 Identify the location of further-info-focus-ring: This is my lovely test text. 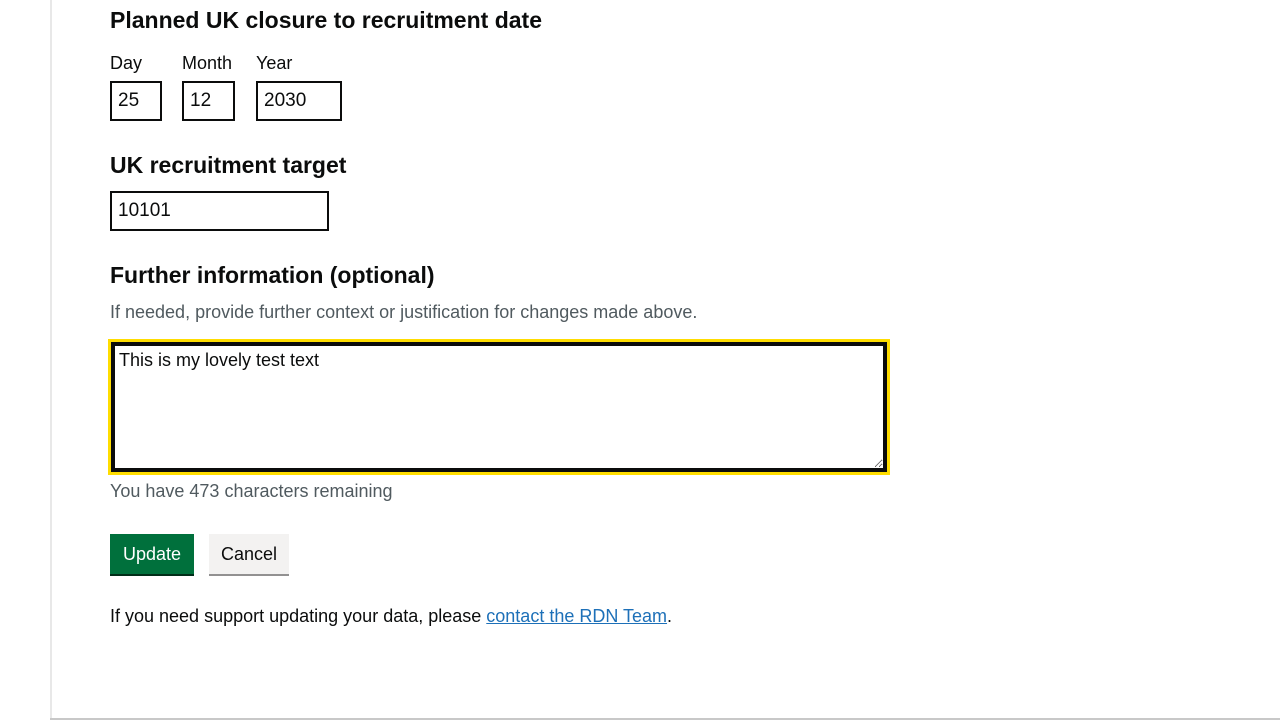
(499, 407).